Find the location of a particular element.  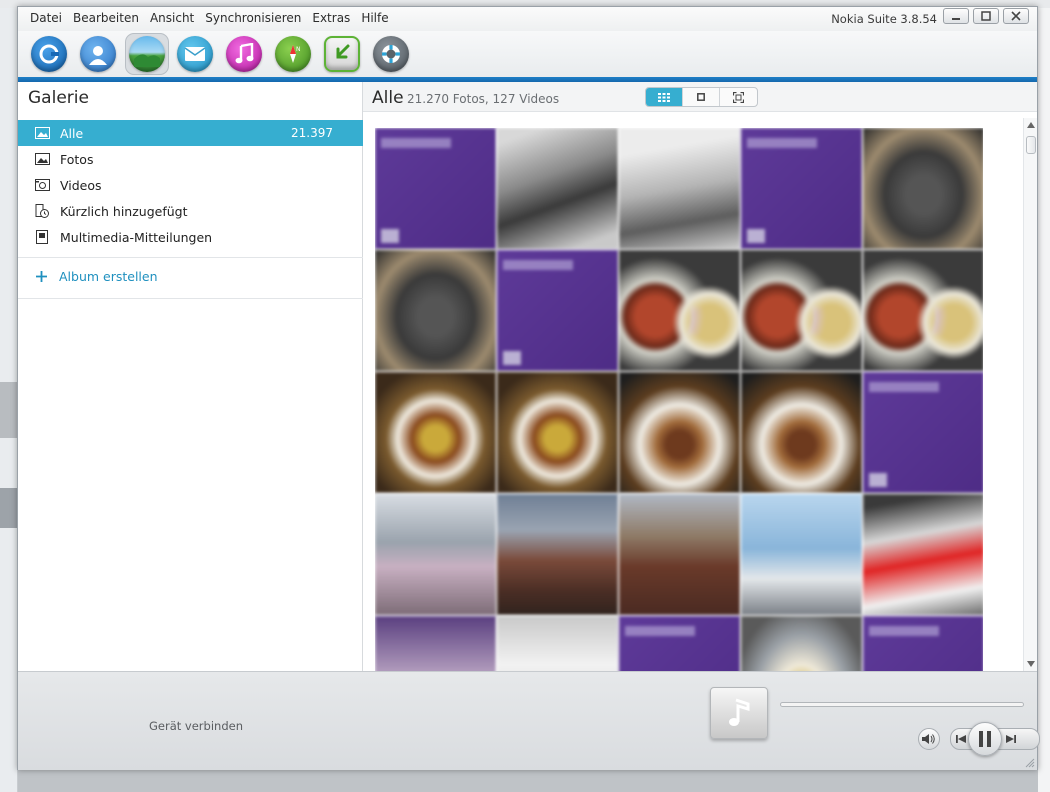

grid-view-icon is located at coordinates (664, 97).